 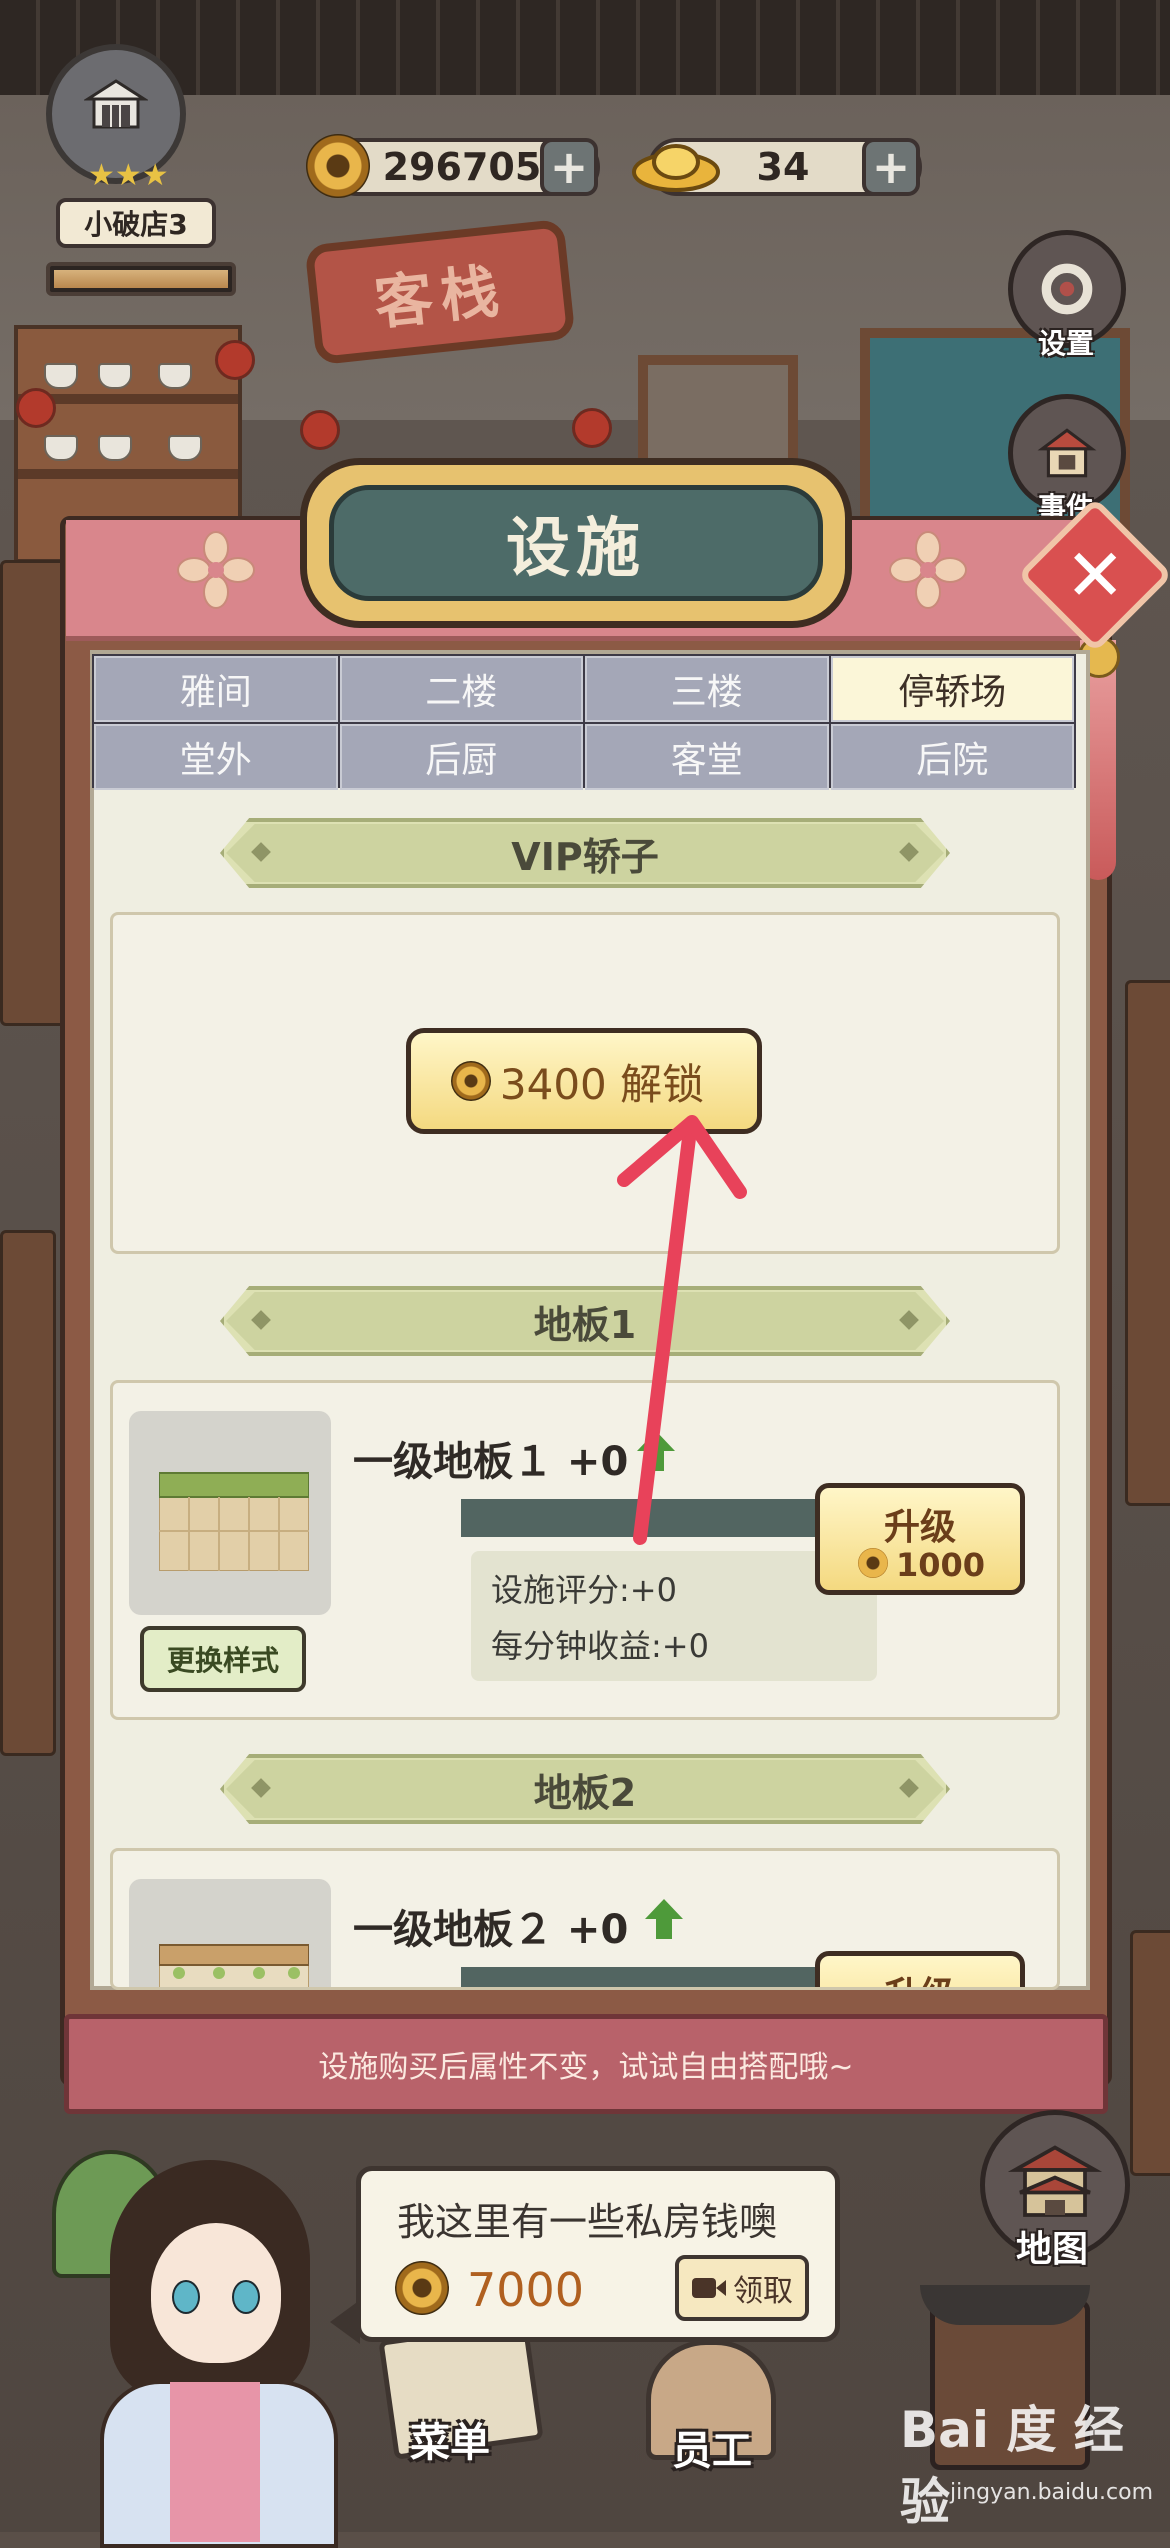 I want to click on close-icon: ✕, so click(x=1095, y=574).